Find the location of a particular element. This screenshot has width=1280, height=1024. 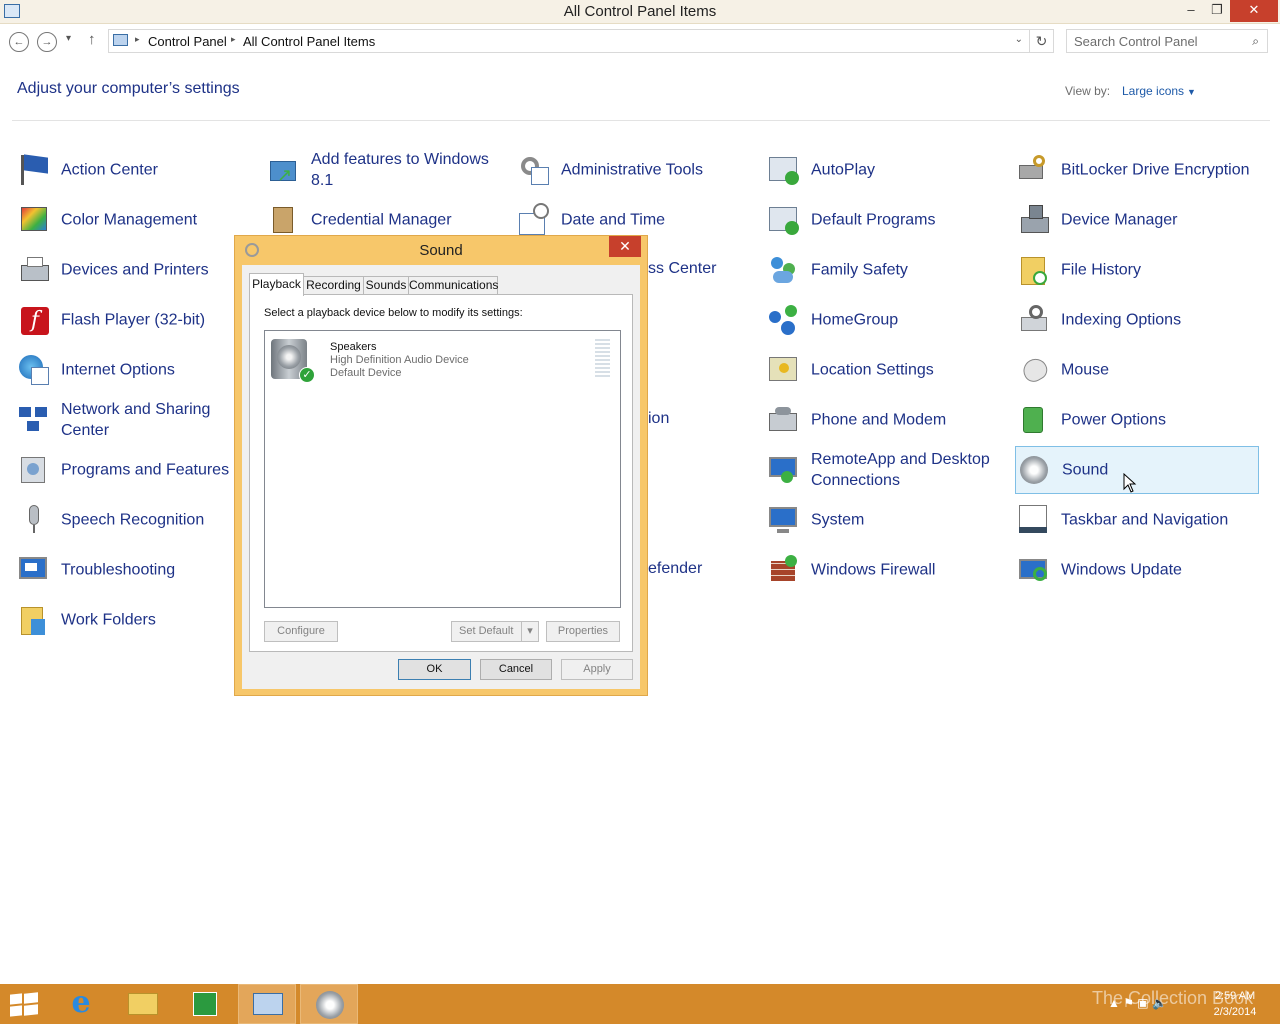

item-internet-options: Internet Options is located at coordinates (137, 370).